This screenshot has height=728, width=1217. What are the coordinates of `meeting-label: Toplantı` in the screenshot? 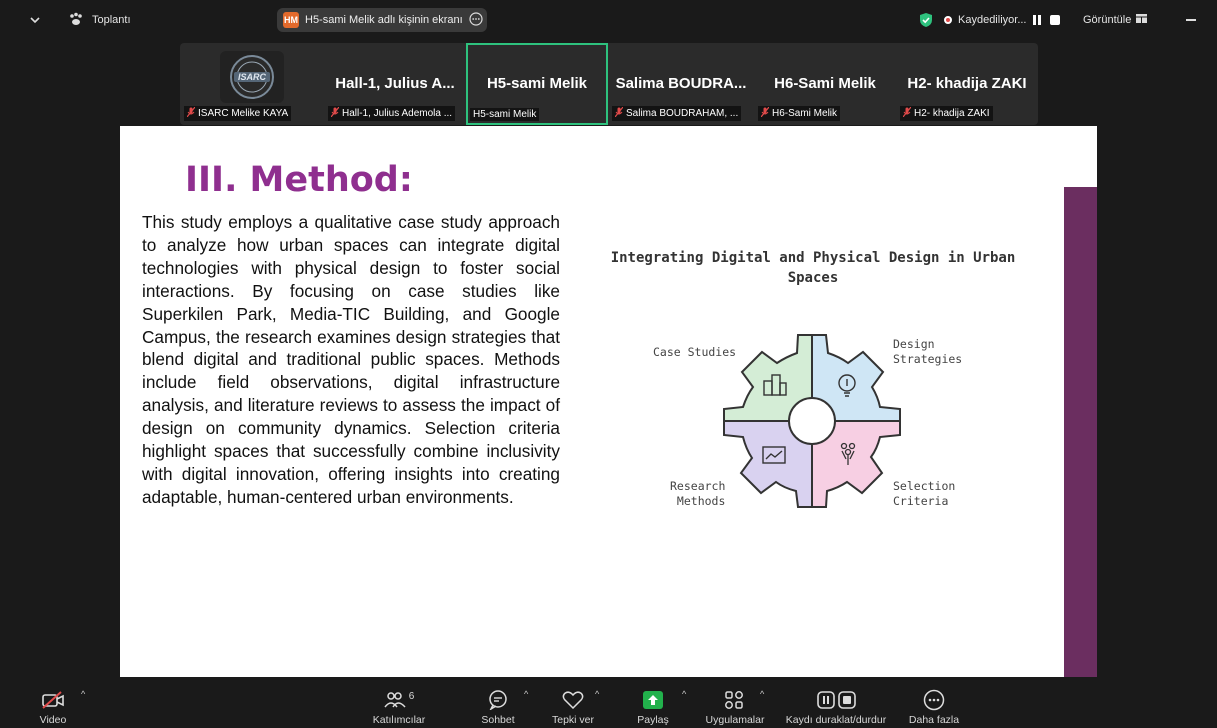 It's located at (111, 20).